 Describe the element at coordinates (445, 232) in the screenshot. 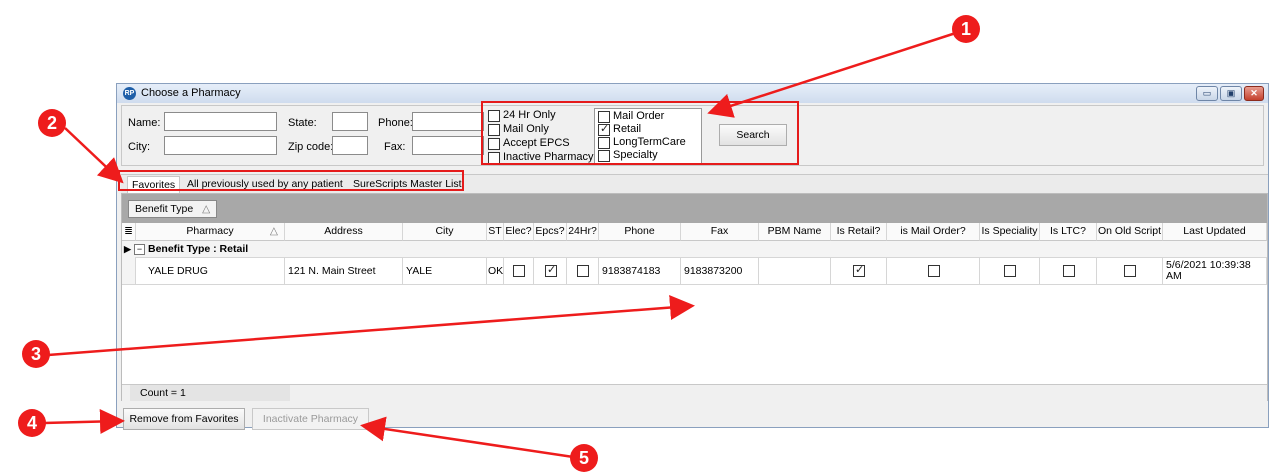

I see `col-city: City` at that location.